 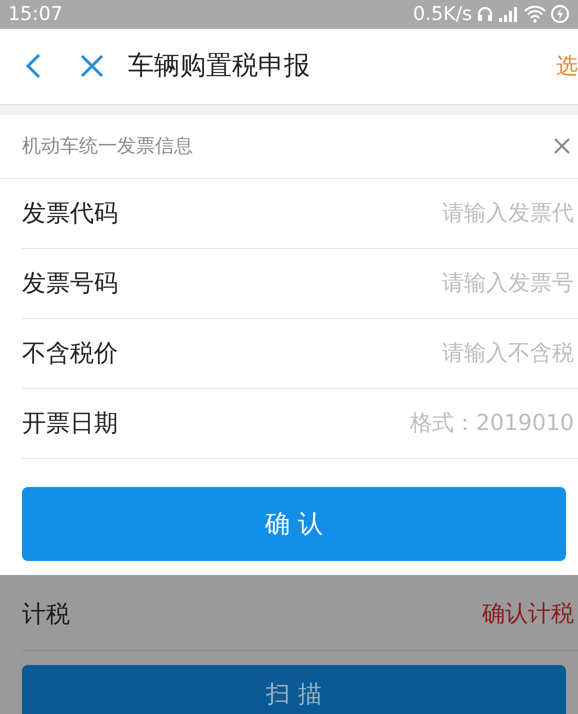 What do you see at coordinates (70, 353) in the screenshot?
I see `field-label: 不含税价` at bounding box center [70, 353].